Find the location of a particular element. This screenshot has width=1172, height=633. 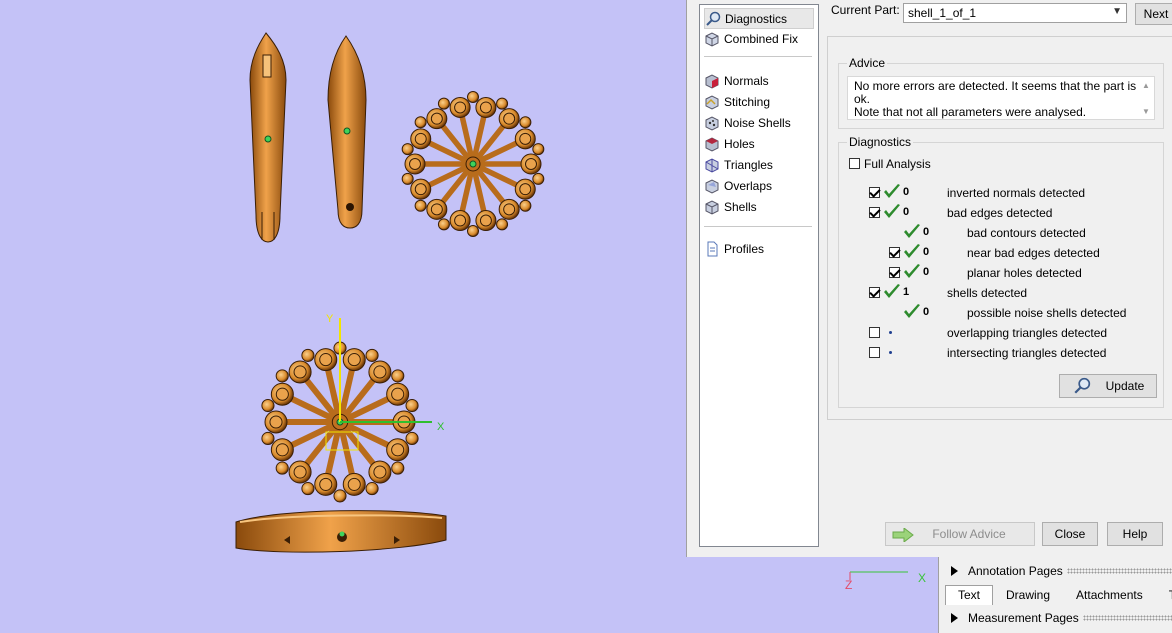

triangles-icon is located at coordinates (712, 165).